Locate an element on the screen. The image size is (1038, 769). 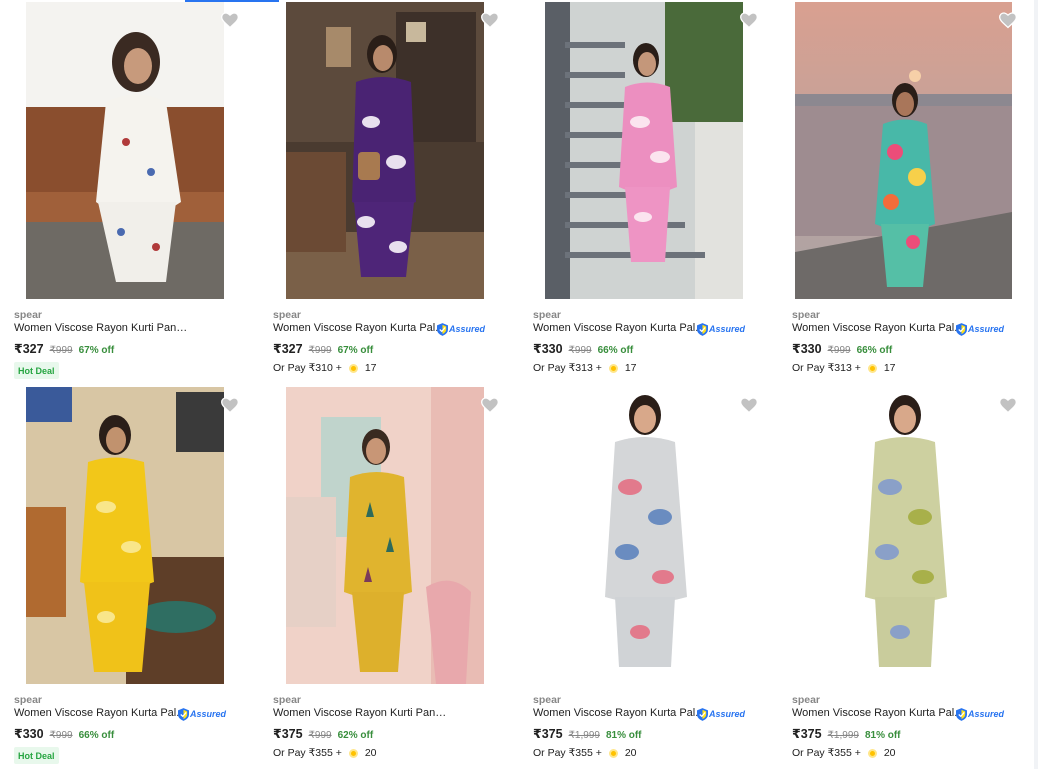
price-row: ₹330 ₹999 66% off is located at coordinates (583, 348).